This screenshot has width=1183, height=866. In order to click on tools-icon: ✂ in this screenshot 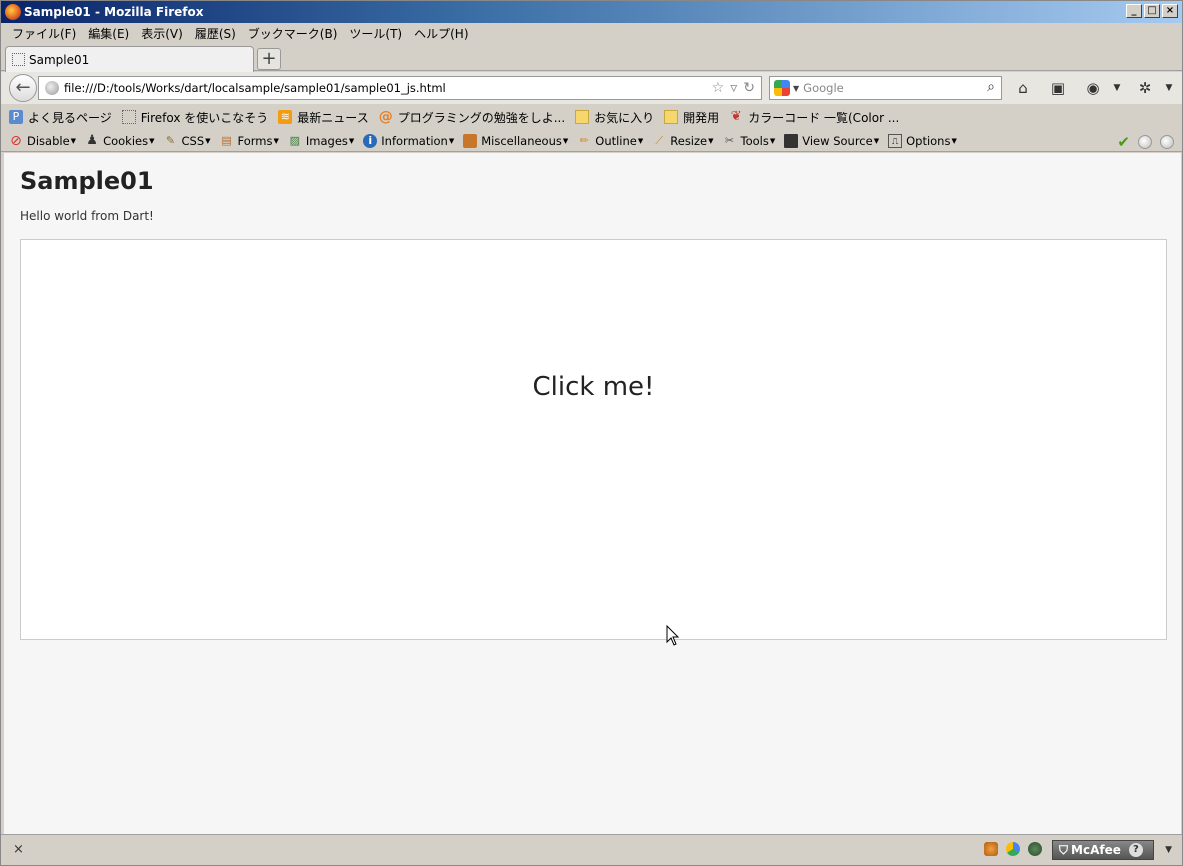, I will do `click(729, 140)`.